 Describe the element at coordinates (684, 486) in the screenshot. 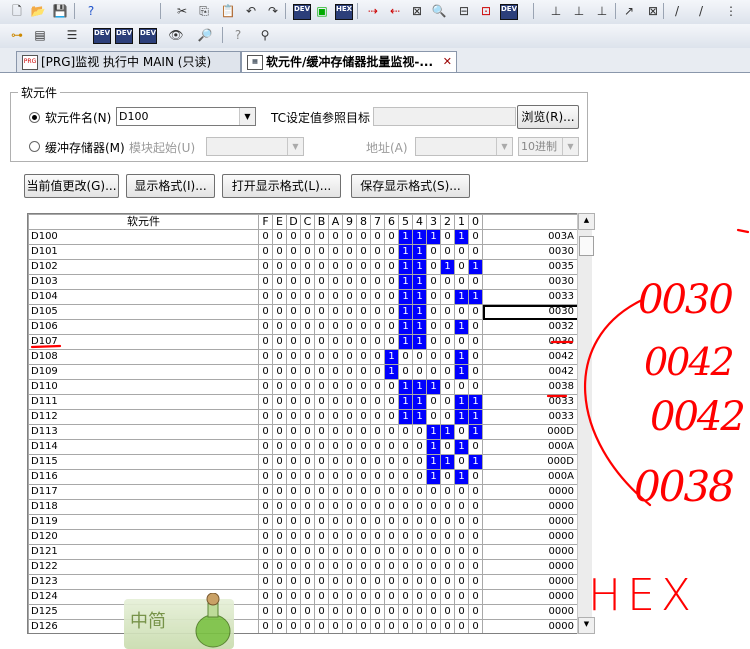

I see `handwritten-value: 0038` at that location.